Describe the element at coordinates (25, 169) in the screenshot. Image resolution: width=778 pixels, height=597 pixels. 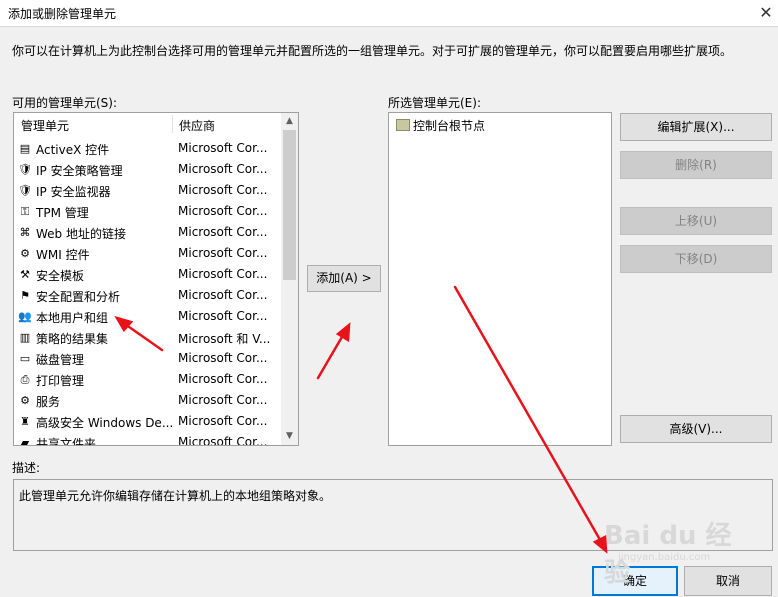
I see `ip-policy-icon: 🛡` at that location.